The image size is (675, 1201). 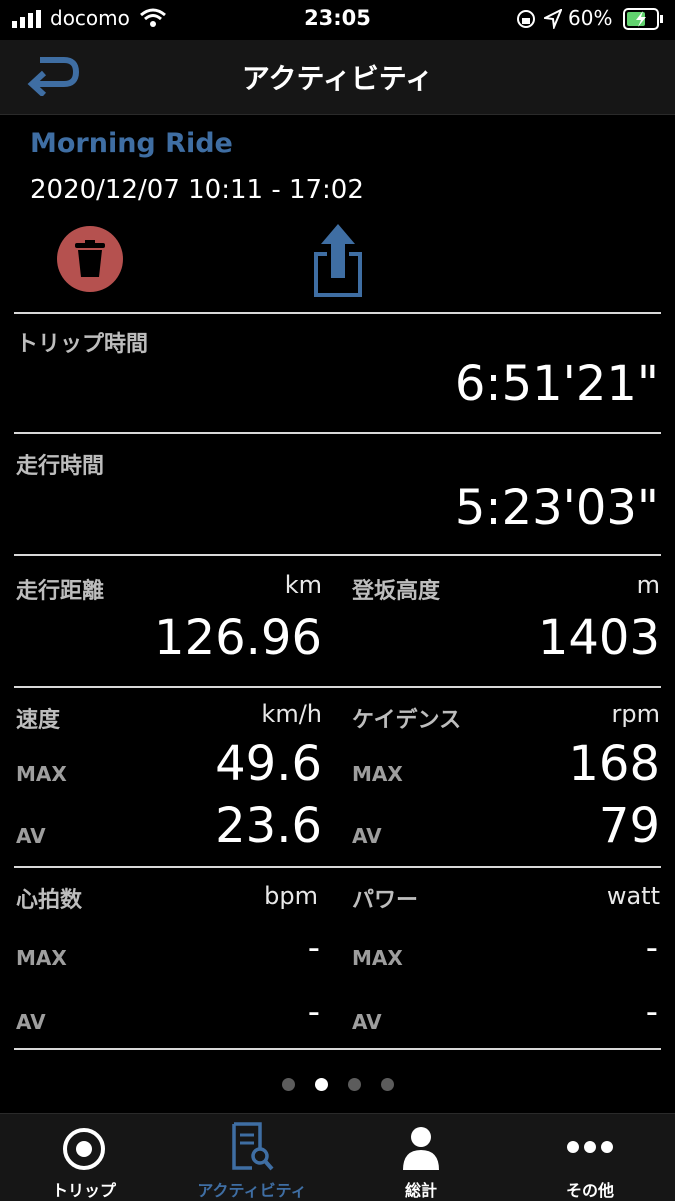 I want to click on distance-value: 126.96, so click(x=238, y=638).